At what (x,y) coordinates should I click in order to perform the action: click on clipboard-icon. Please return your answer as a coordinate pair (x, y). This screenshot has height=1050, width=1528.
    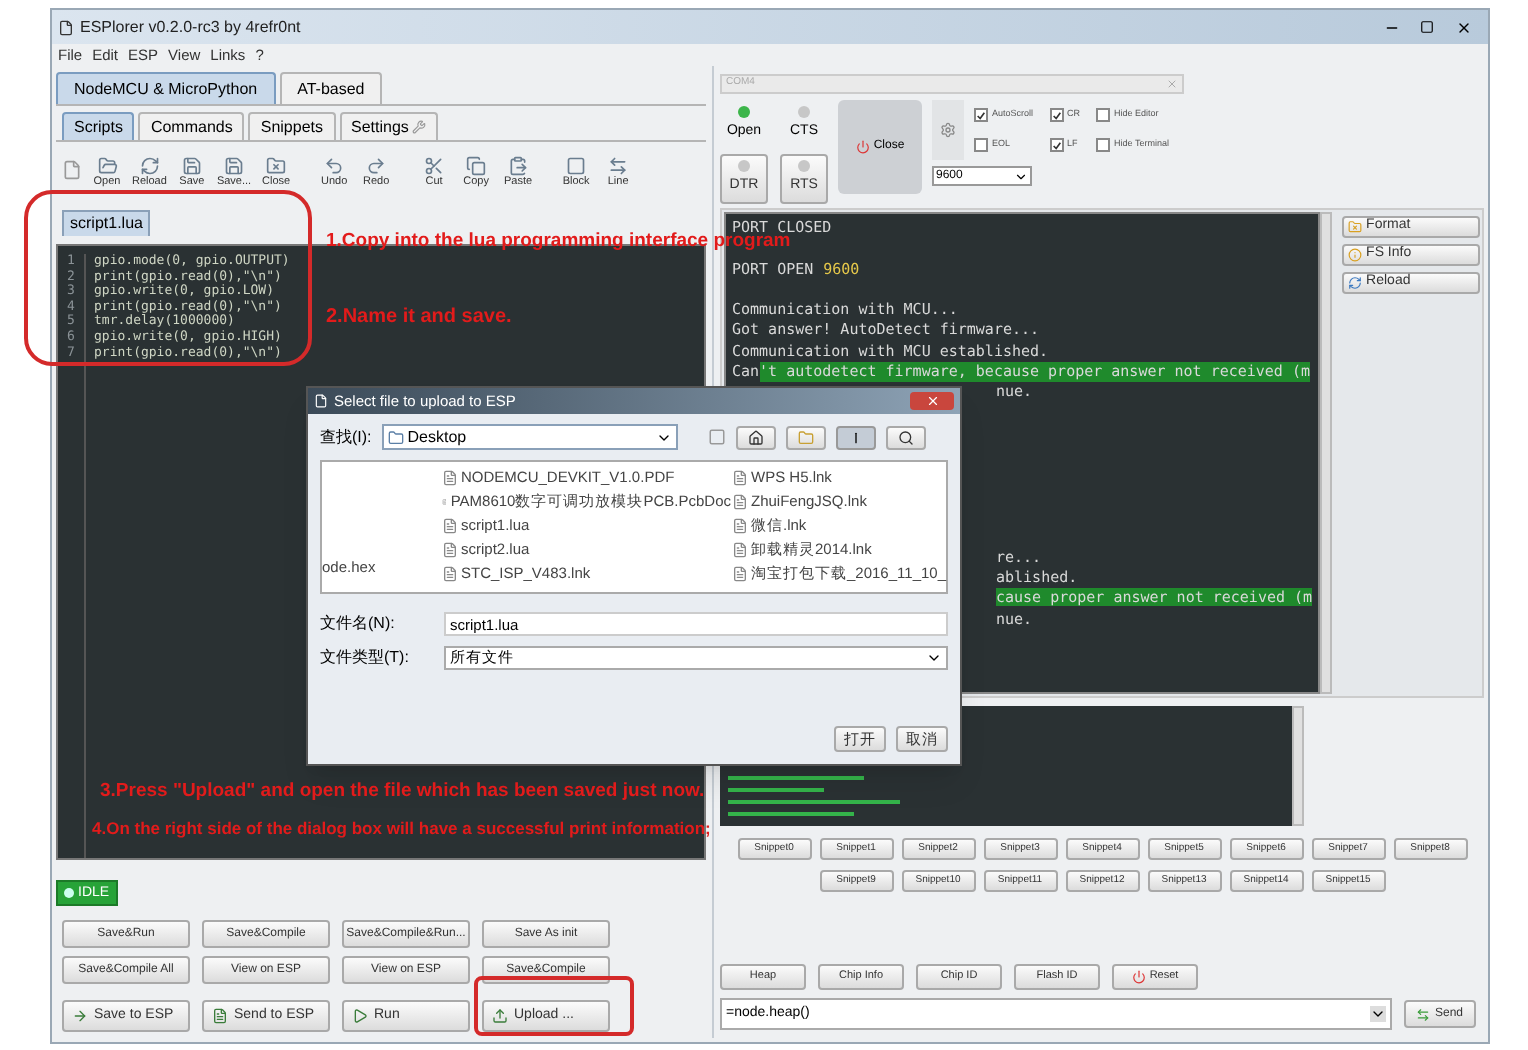
    Looking at the image, I should click on (518, 166).